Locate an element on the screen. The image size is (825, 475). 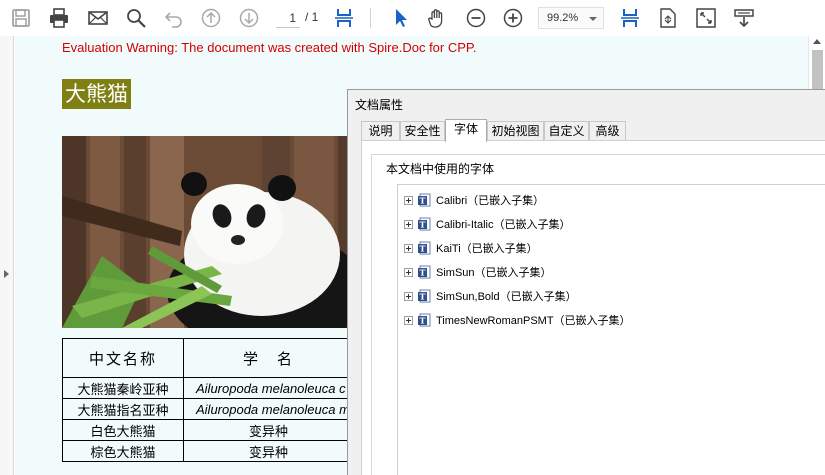
table-row: 大熊猫秦岭亚种 Ailuropoda melanoleuca c is located at coordinates (208, 388).